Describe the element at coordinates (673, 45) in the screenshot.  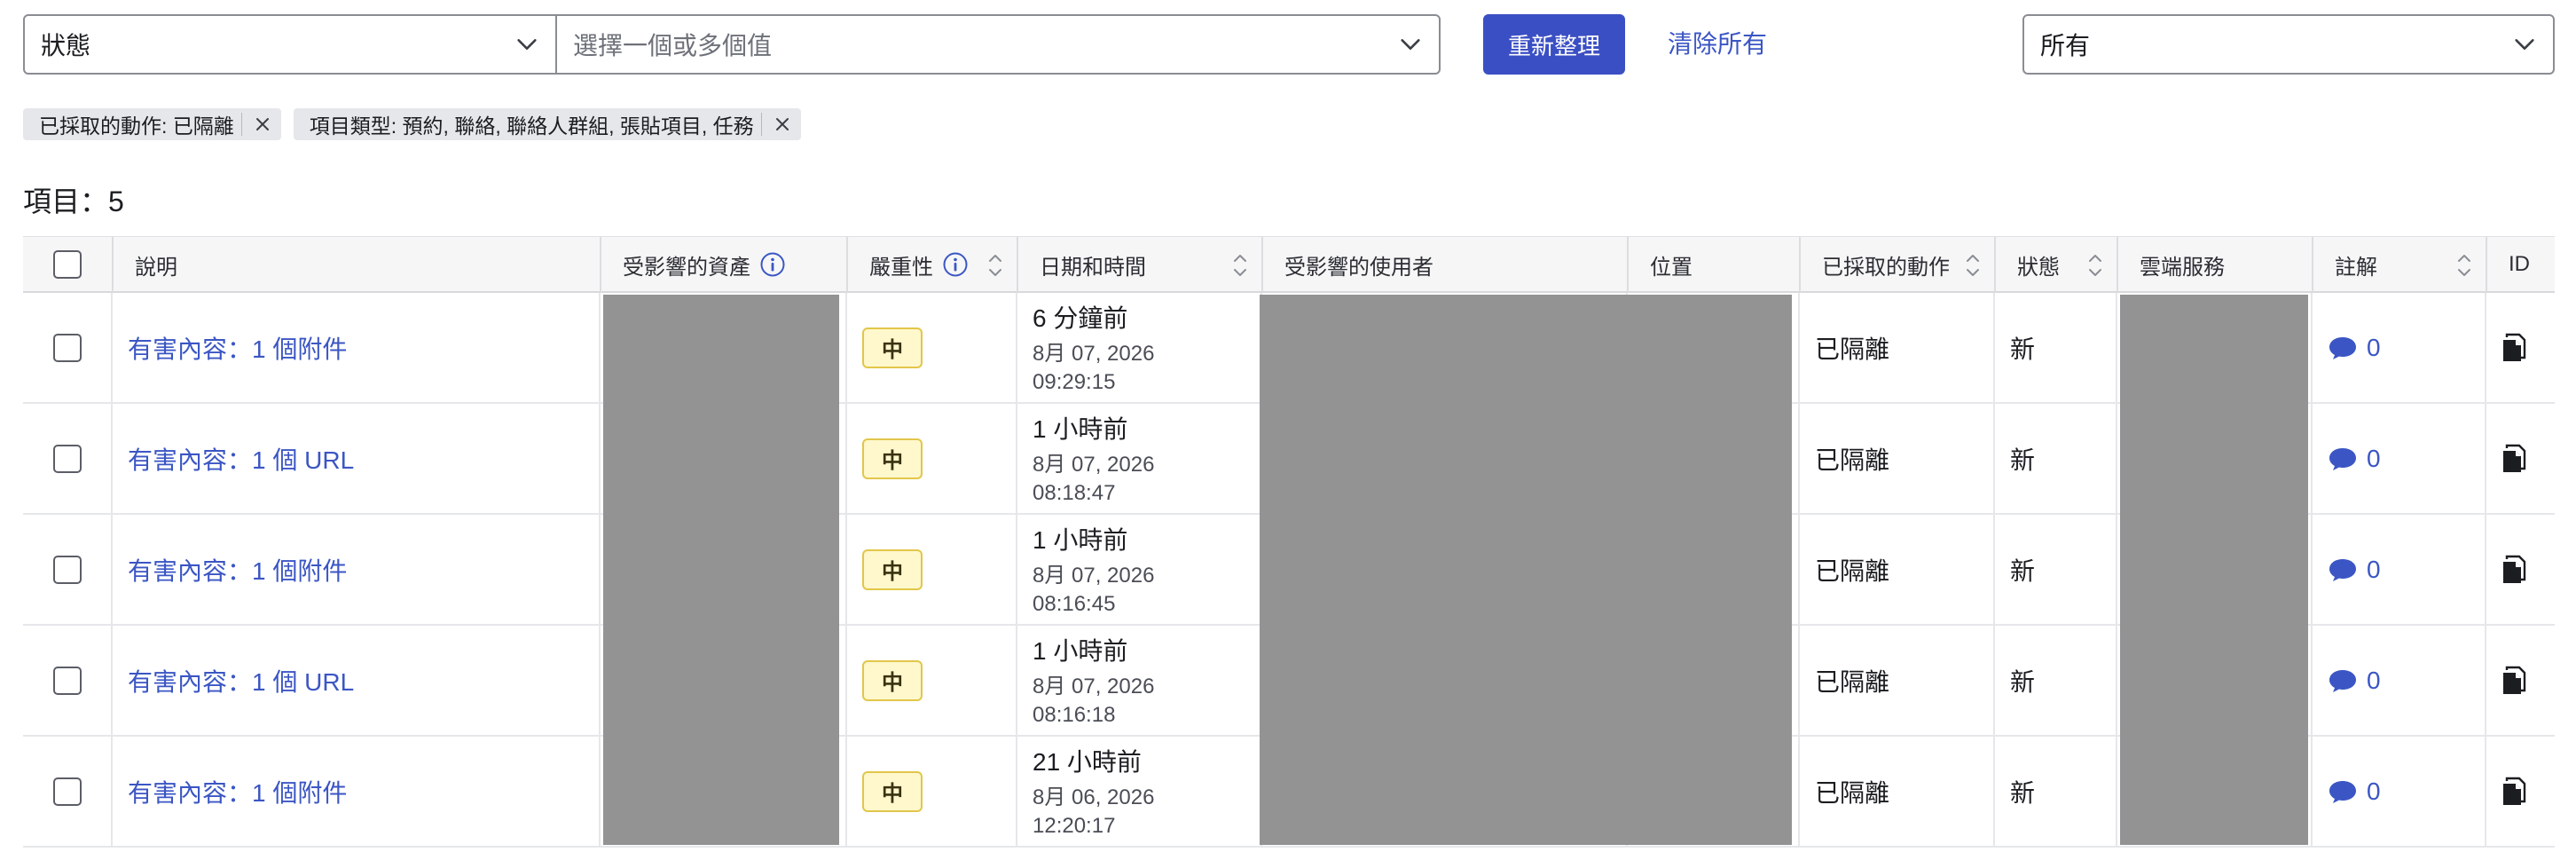
I see `filter-values-placeholder: 選擇一個或多個值` at that location.